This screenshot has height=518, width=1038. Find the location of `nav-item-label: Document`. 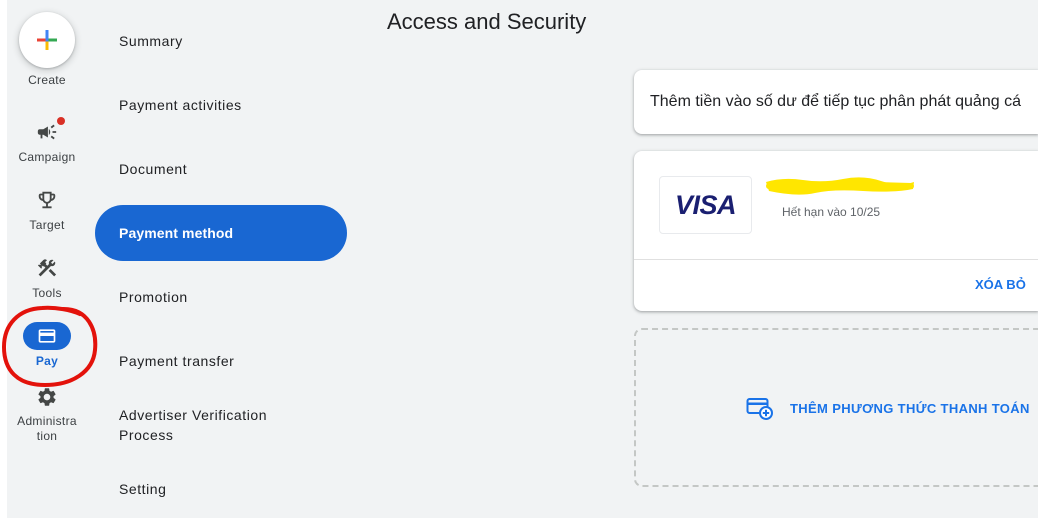

nav-item-label: Document is located at coordinates (153, 169).